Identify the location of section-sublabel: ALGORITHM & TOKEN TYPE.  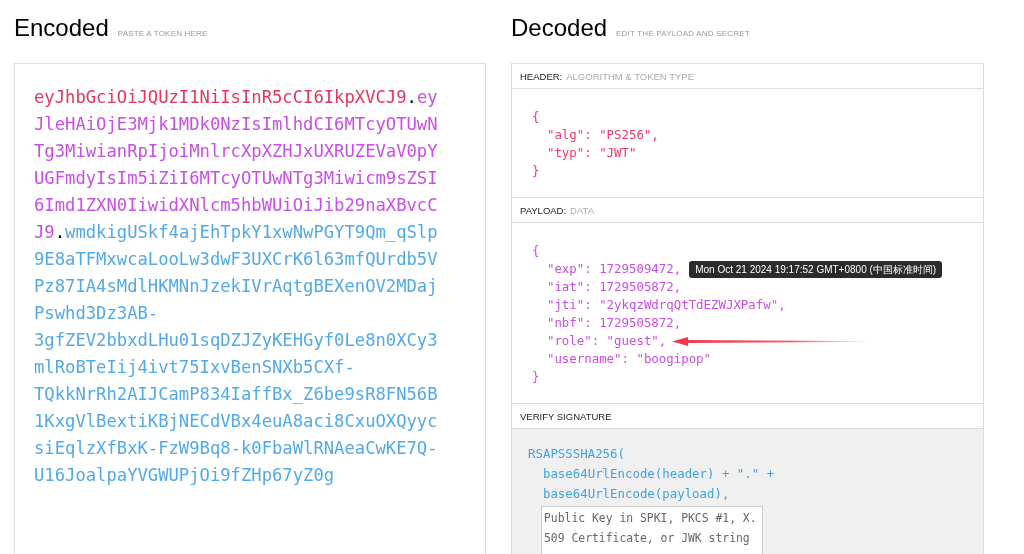
(630, 76).